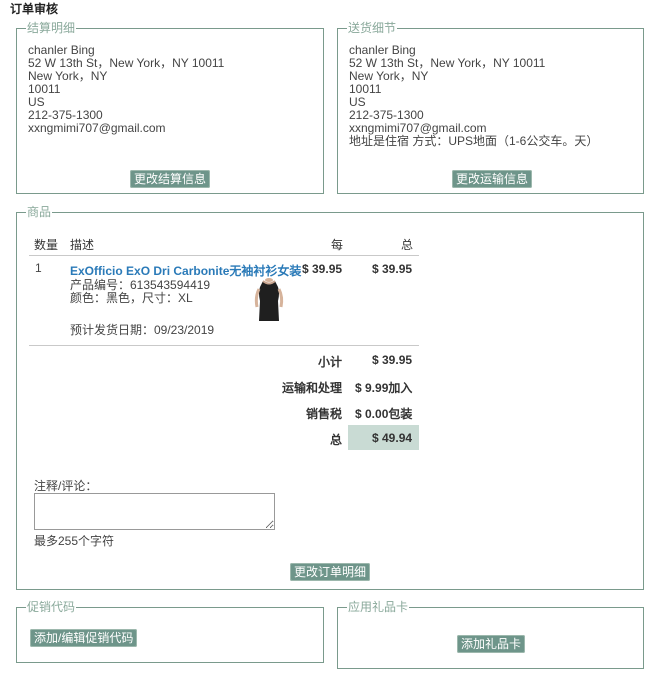 The width and height of the screenshot is (670, 675). I want to click on char-limit-note: 最多255个字符, so click(74, 541).